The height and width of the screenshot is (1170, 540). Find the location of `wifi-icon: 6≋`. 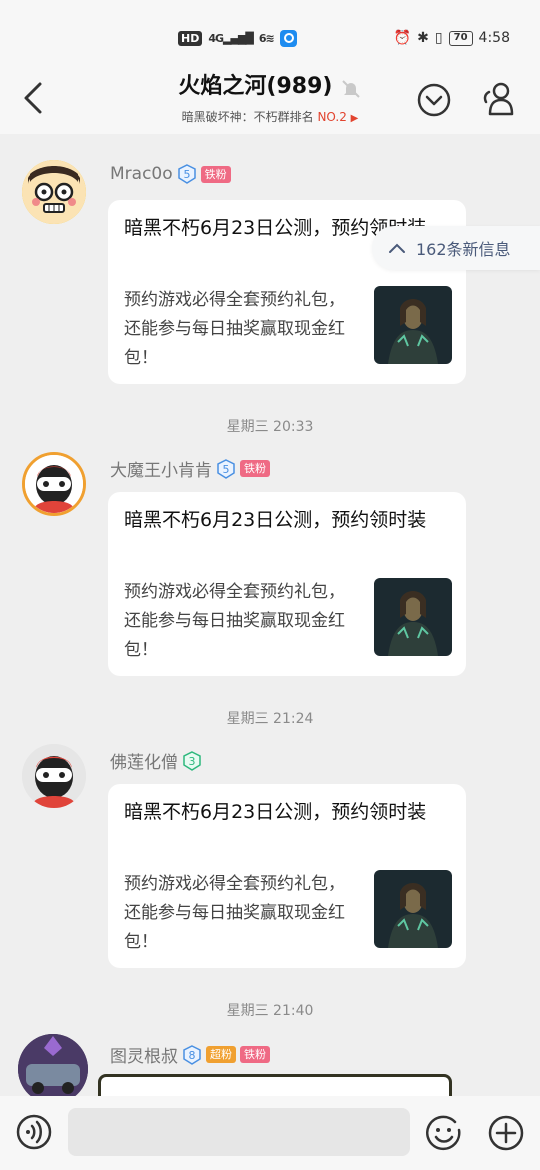

wifi-icon: 6≋ is located at coordinates (266, 38).